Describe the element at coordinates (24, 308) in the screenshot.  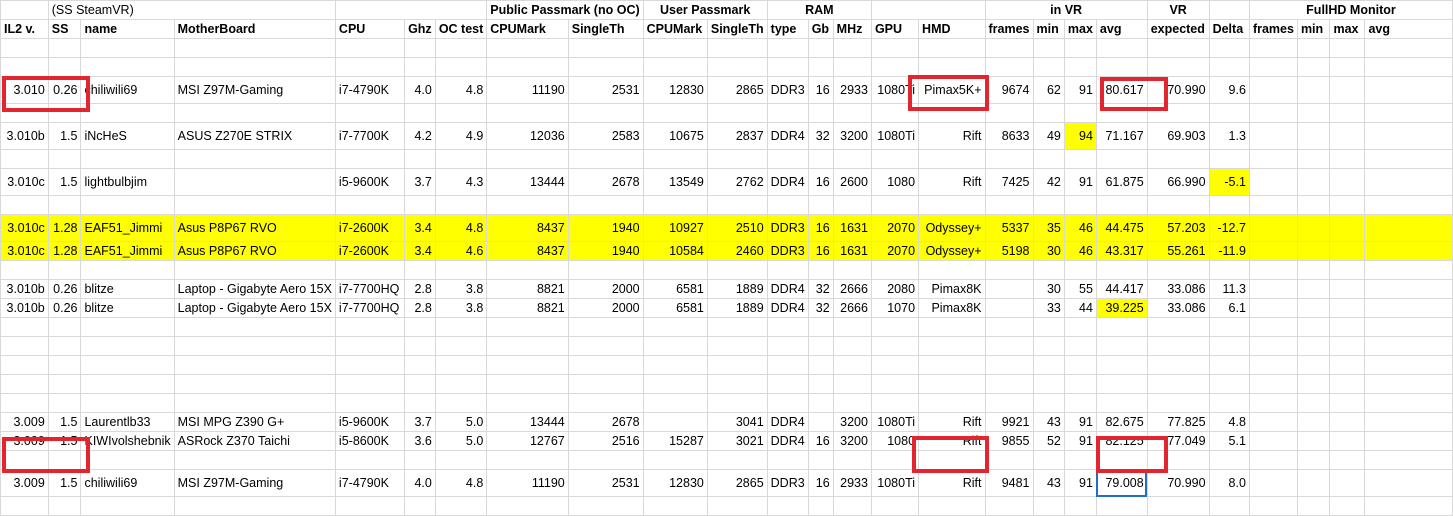
I see `table-cell: 3.010b` at that location.